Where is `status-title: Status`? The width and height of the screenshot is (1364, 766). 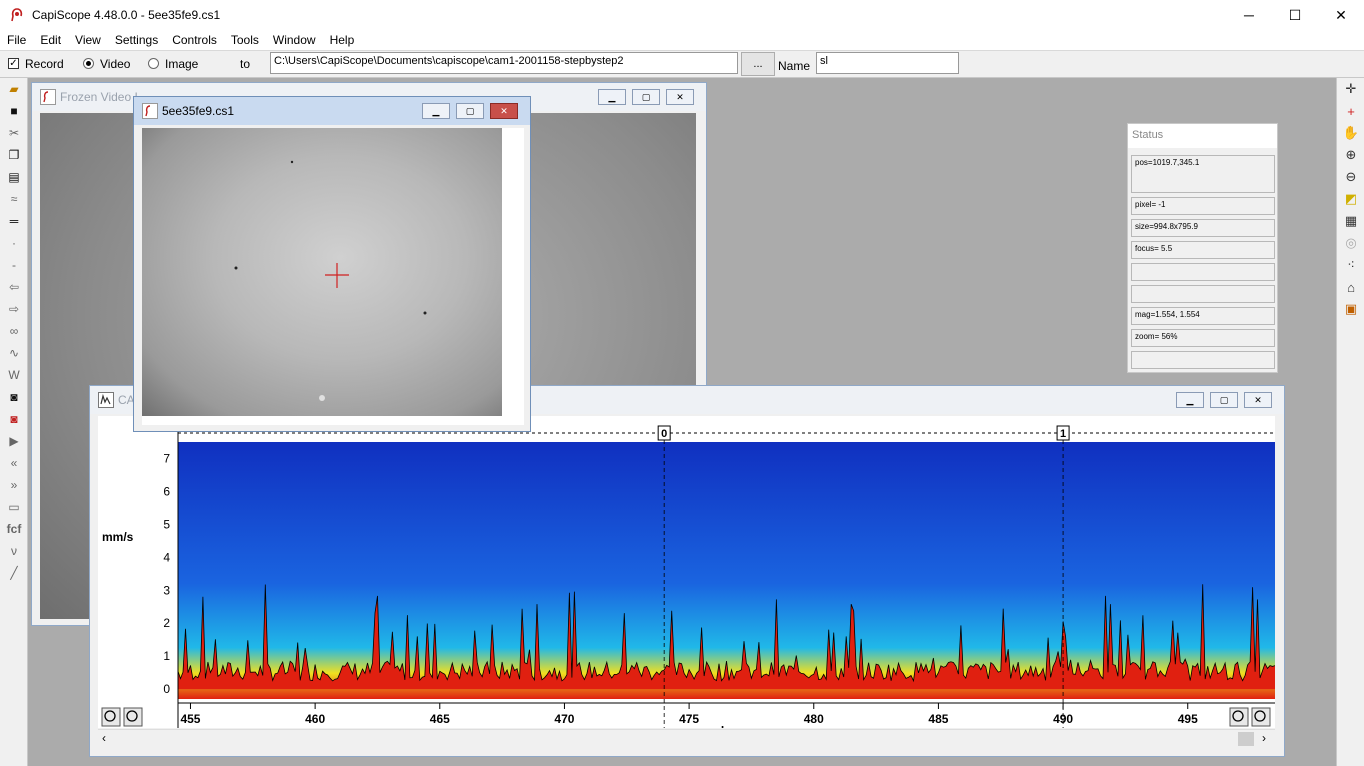 status-title: Status is located at coordinates (1202, 136).